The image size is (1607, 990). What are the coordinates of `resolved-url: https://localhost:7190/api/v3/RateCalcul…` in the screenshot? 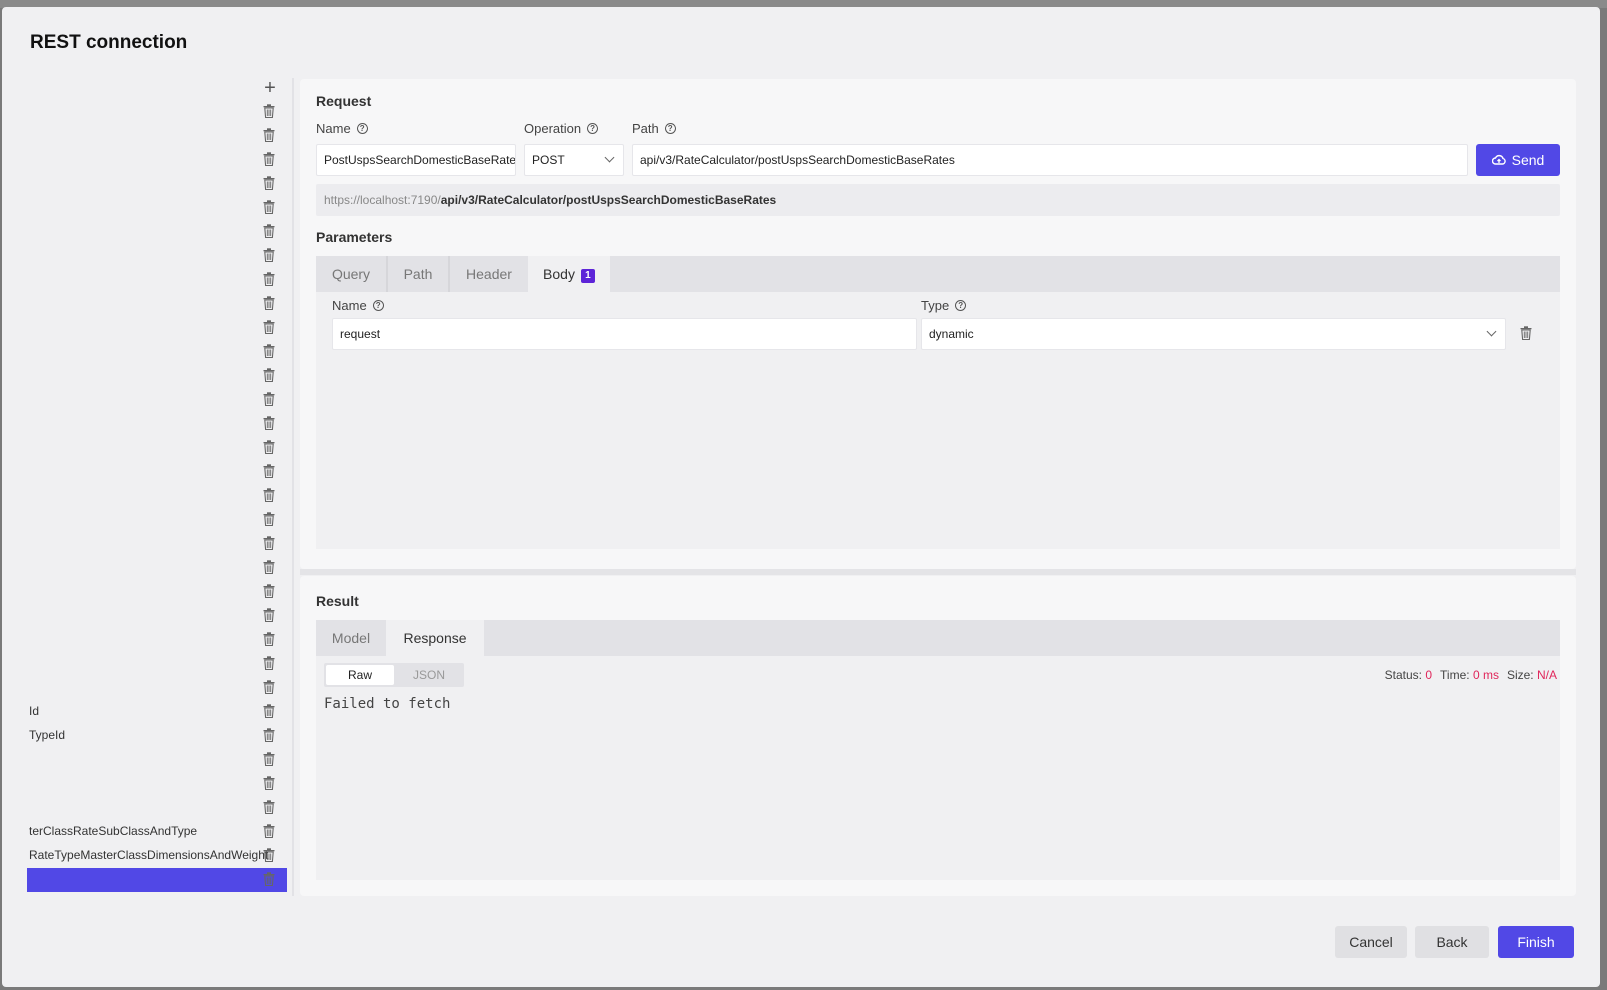 It's located at (938, 200).